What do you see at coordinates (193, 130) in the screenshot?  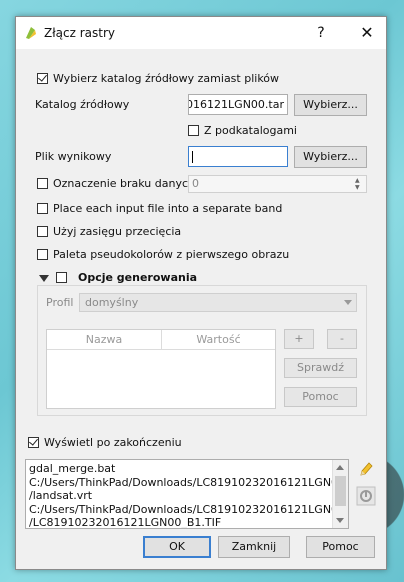 I see `subdirs-checkbox` at bounding box center [193, 130].